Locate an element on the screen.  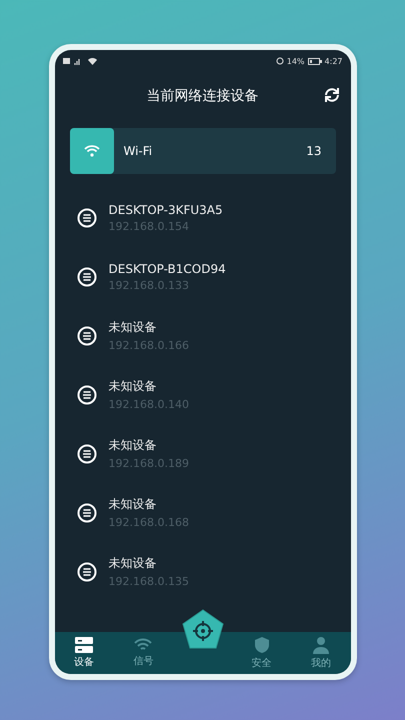
ip-address: 192.168.0.154 is located at coordinates (149, 226).